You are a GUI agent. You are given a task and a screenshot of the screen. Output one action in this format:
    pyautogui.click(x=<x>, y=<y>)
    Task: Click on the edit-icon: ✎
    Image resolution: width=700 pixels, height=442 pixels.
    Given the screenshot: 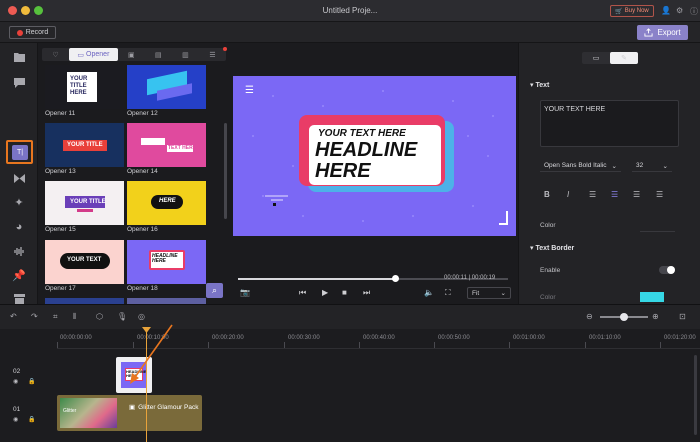 What is the action you would take?
    pyautogui.click(x=624, y=58)
    